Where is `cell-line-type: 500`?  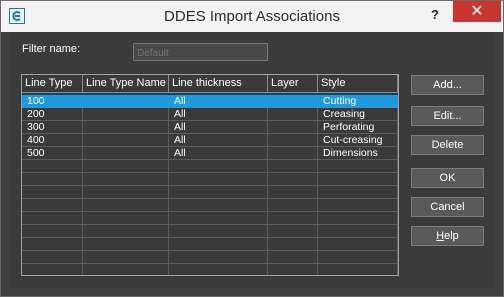
cell-line-type: 500 is located at coordinates (52, 153).